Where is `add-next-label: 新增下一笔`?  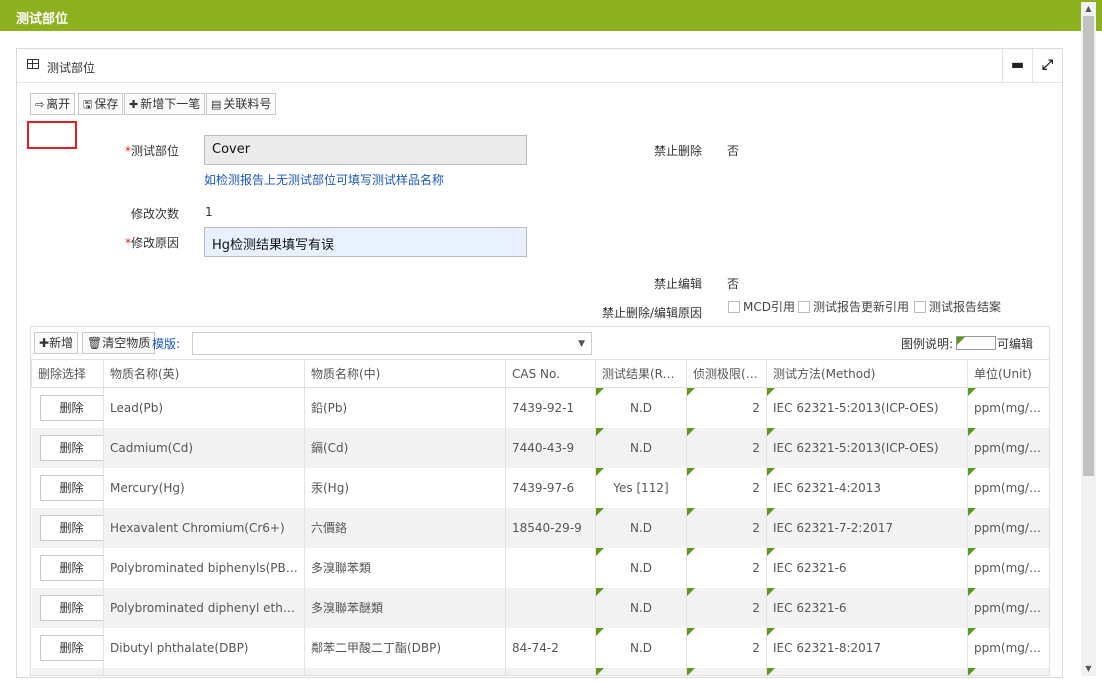
add-next-label: 新增下一笔 is located at coordinates (170, 104).